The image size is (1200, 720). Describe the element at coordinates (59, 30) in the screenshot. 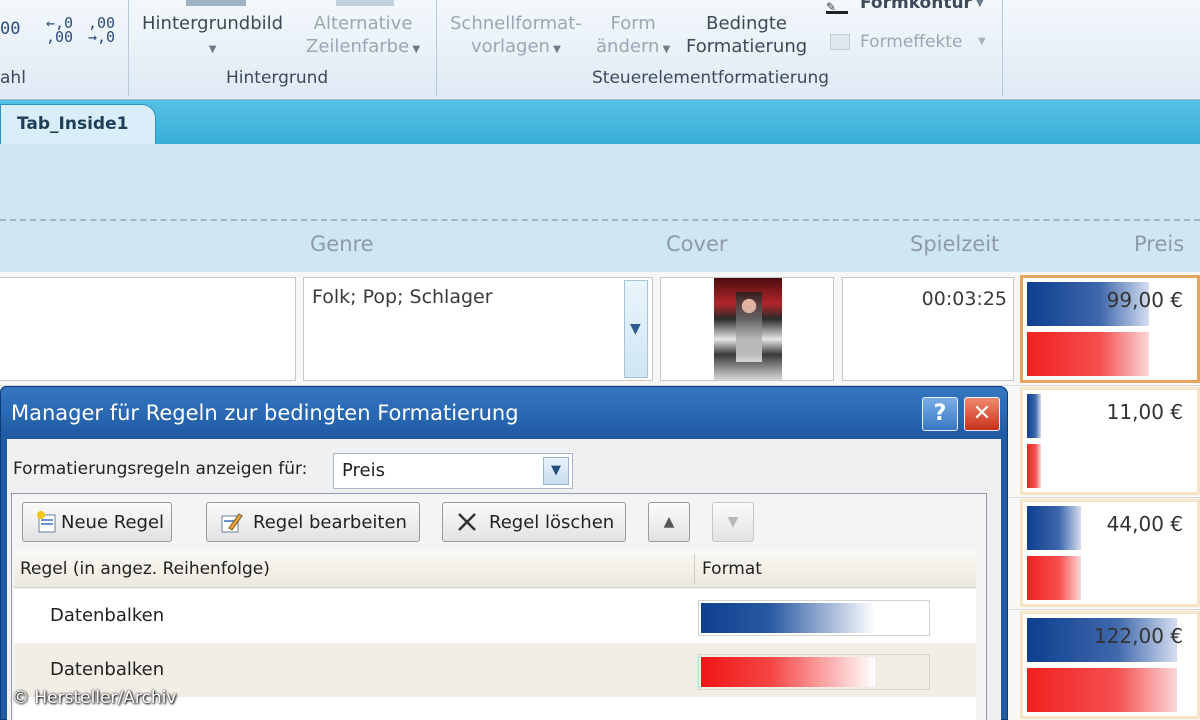

I see `increase-decimals-icon: ←,0,00` at that location.